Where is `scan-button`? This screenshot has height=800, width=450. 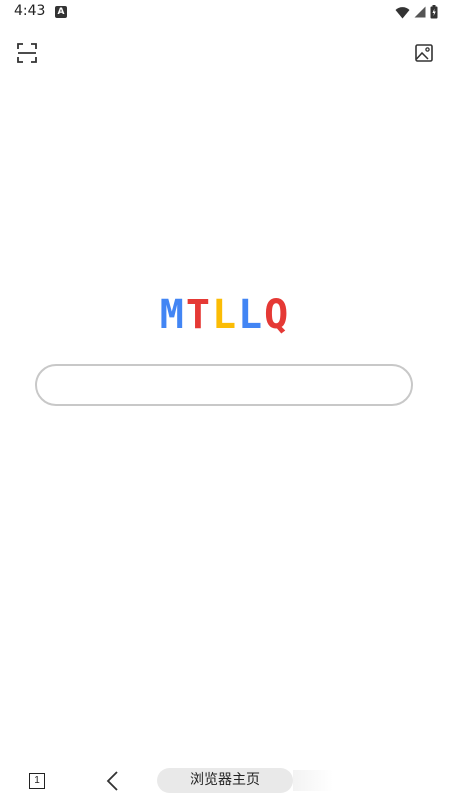
scan-button is located at coordinates (27, 53).